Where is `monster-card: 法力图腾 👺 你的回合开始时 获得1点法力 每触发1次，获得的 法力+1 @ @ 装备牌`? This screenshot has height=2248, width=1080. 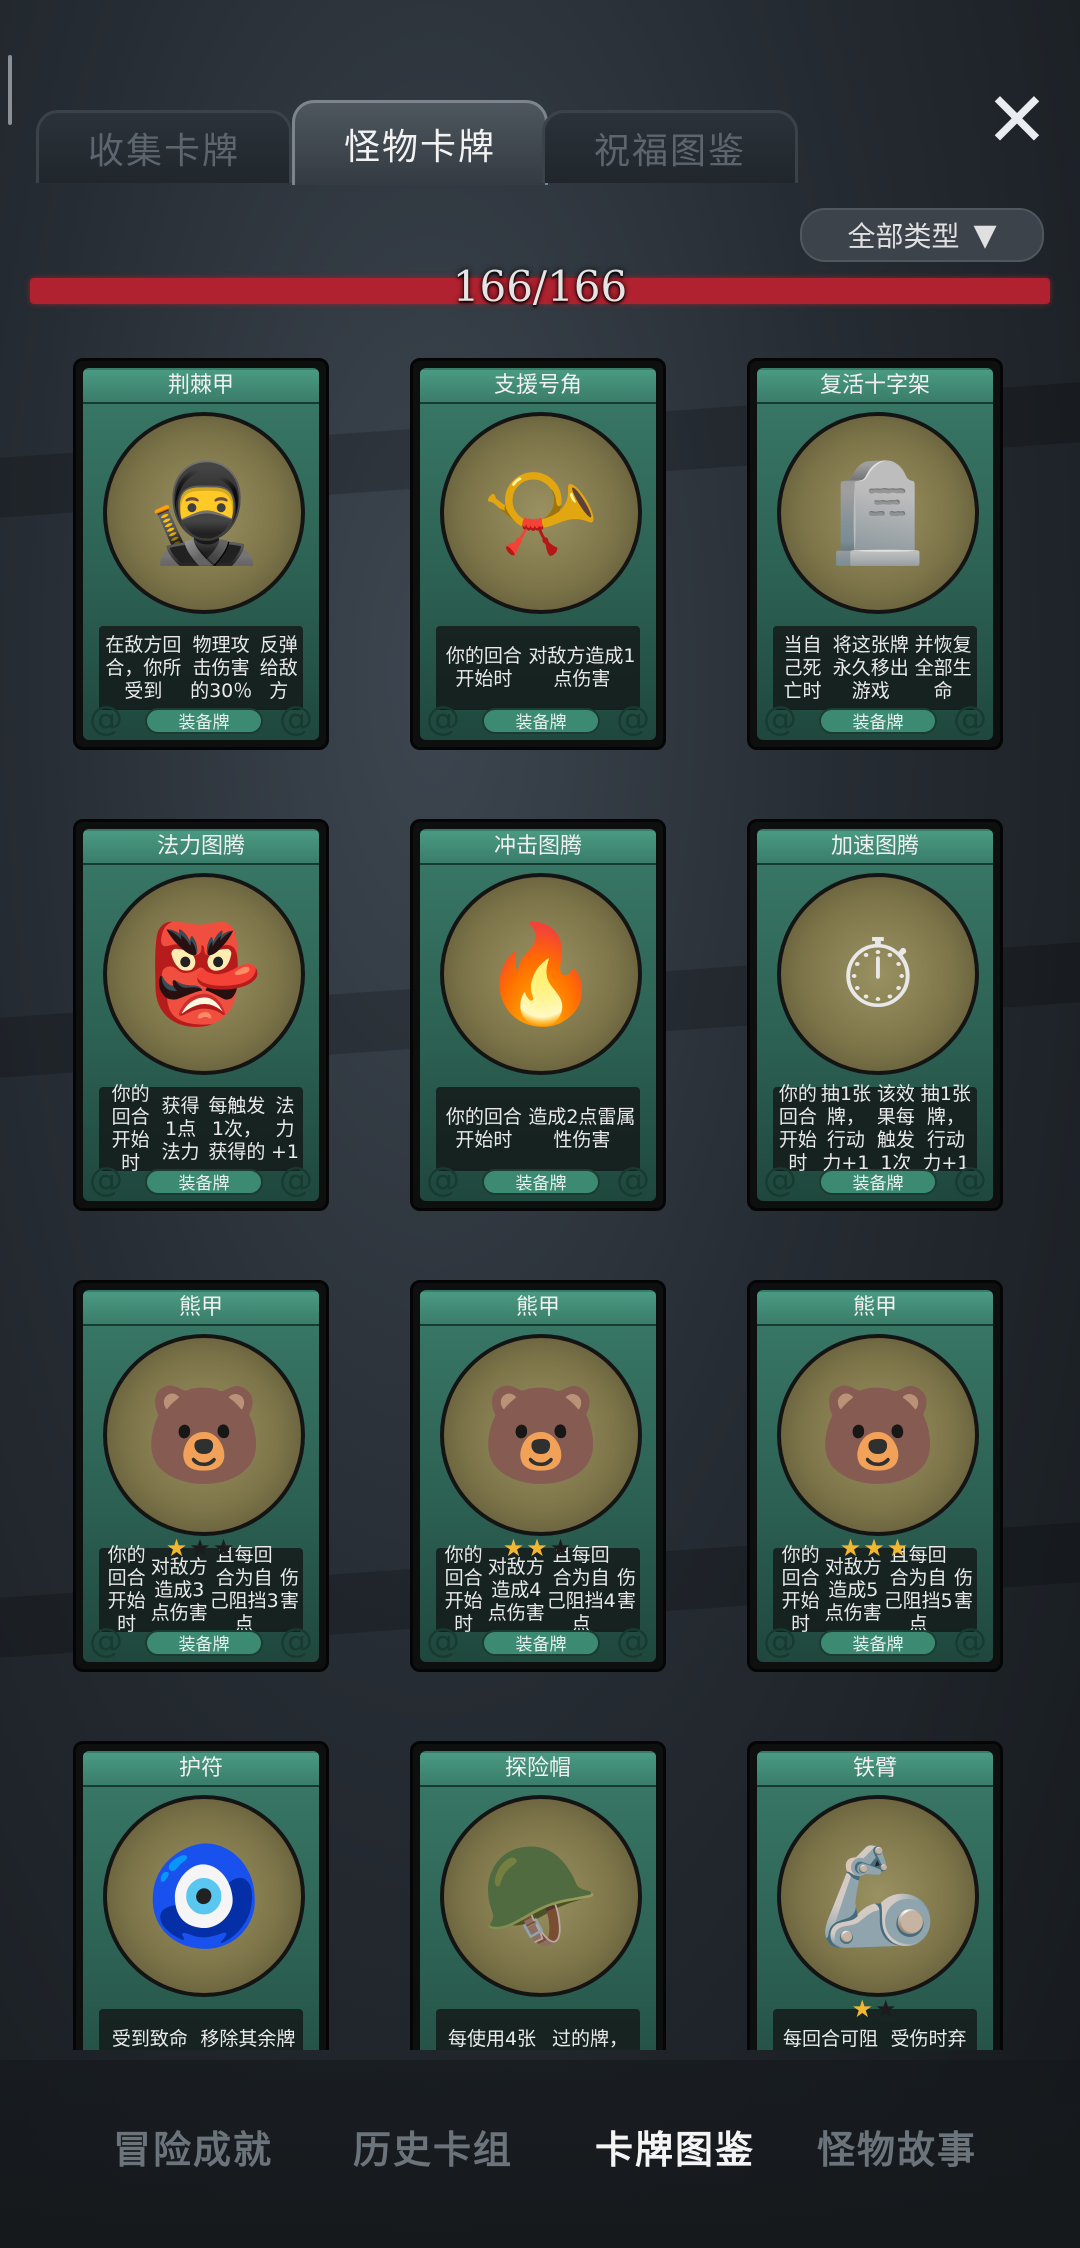
monster-card: 法力图腾 👺 你的回合开始时 获得1点法力 每触发1次，获得的 法力+1 @ @ 装备牌 is located at coordinates (201, 1015).